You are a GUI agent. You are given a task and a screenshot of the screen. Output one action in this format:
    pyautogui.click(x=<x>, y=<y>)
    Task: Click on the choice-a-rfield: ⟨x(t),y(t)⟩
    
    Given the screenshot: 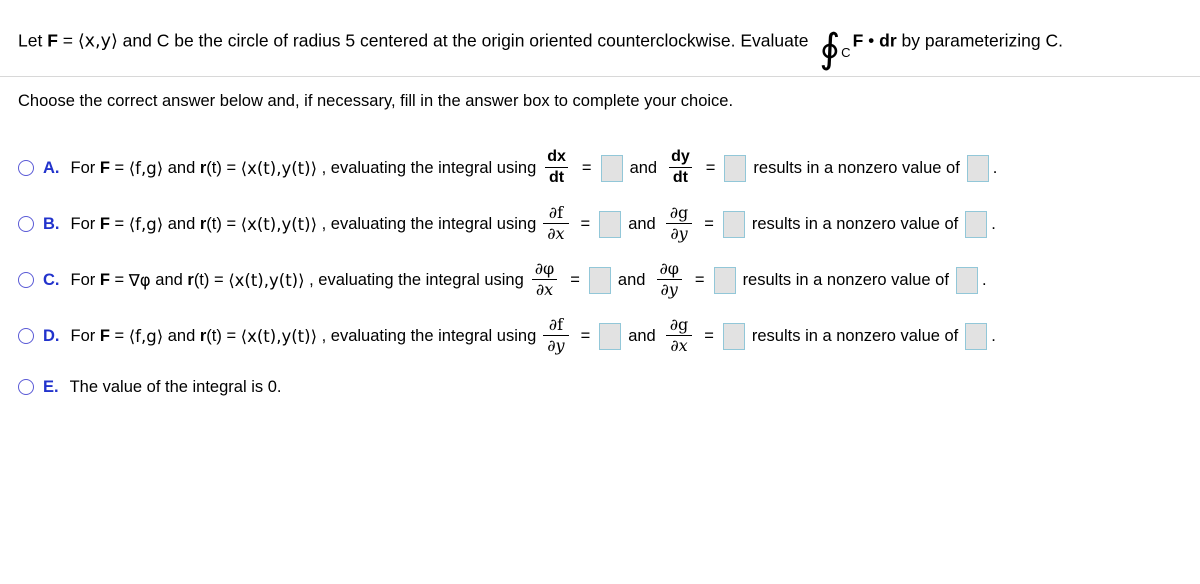 What is the action you would take?
    pyautogui.click(x=279, y=168)
    